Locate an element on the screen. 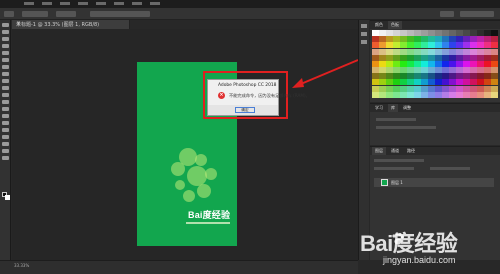 The height and width of the screenshot is (274, 500). align-buttons is located at coordinates (120, 14).